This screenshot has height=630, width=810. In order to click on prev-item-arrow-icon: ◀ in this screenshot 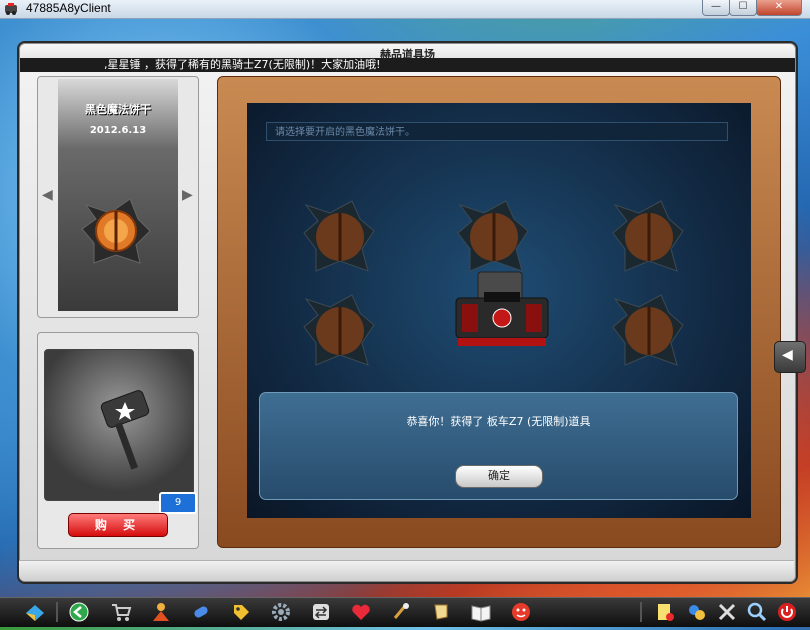, I will do `click(47, 195)`.